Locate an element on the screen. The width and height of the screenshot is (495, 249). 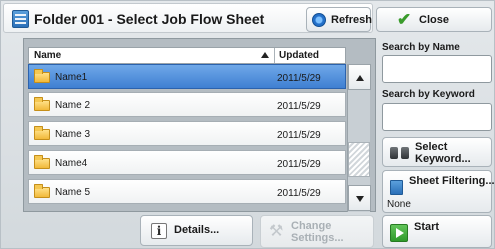
checkmark-icon: ✔ is located at coordinates (404, 19).